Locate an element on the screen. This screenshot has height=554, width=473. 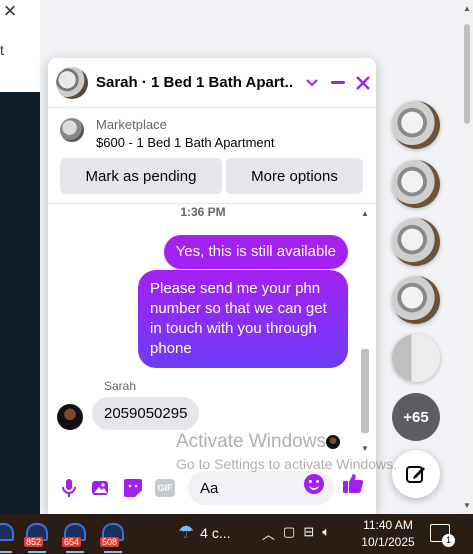
activation-watermark-subtitle: Go to Settings to activate Windows. is located at coordinates (286, 464).